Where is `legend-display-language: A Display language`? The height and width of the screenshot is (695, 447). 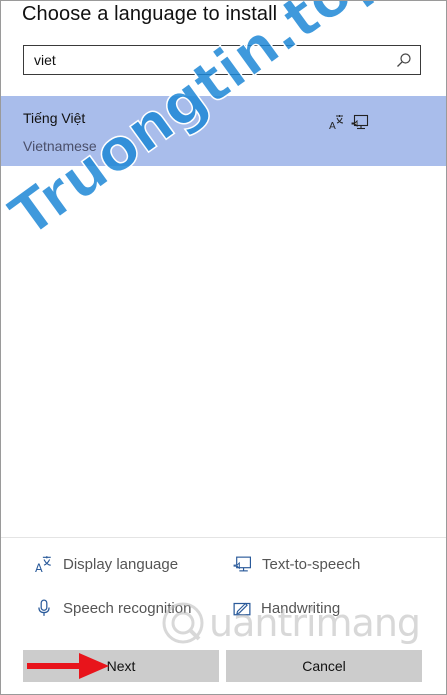 legend-display-language: A Display language is located at coordinates (107, 564).